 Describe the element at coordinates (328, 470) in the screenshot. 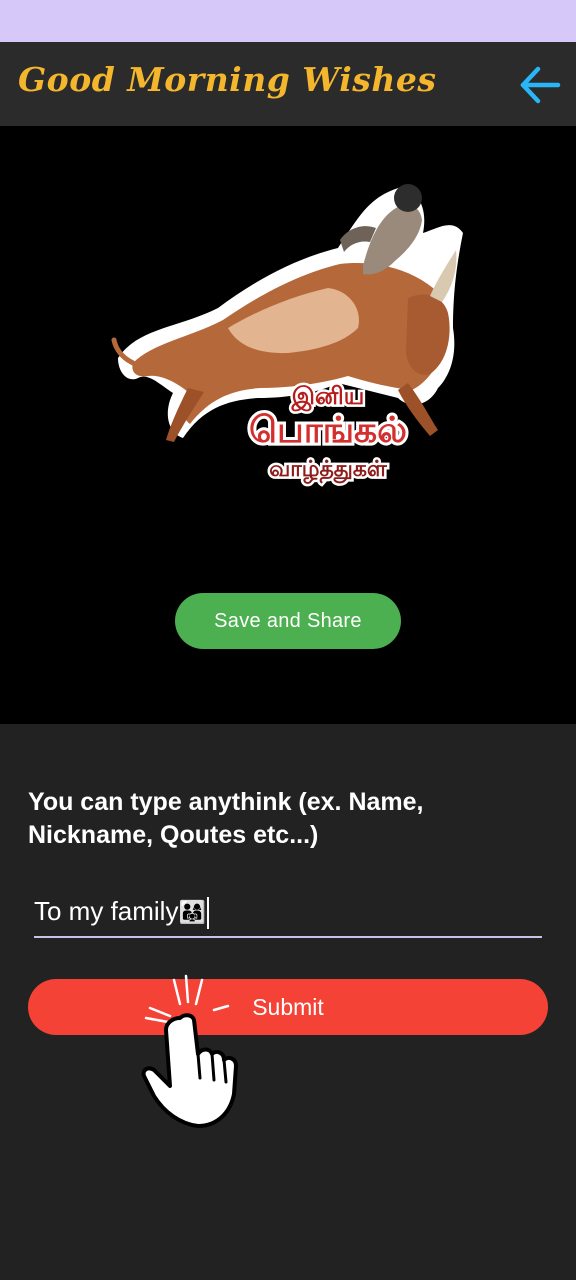

I see `sticker-text-line3: வாழ்த்துகள்` at that location.